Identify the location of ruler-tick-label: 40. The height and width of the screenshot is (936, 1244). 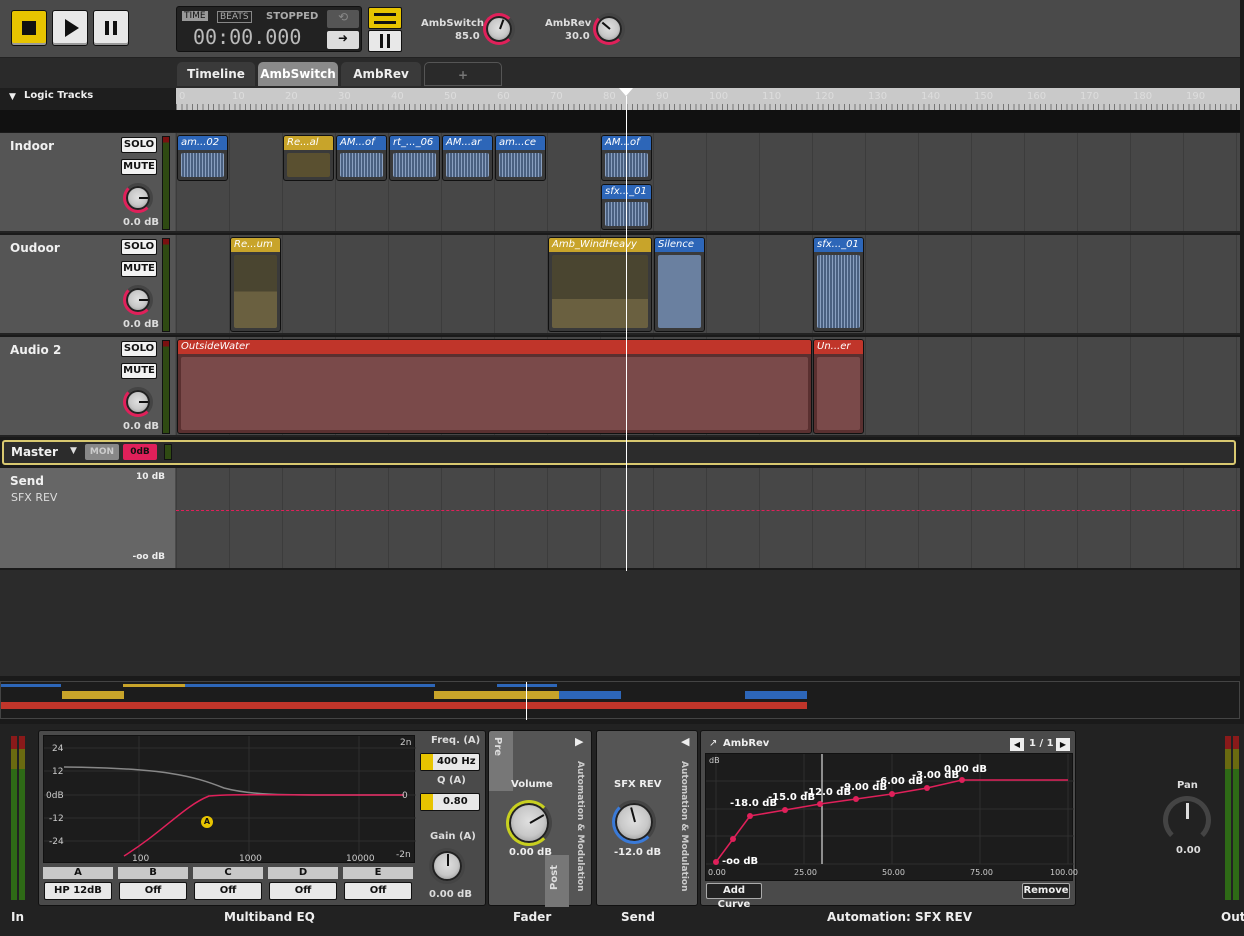
(397, 96).